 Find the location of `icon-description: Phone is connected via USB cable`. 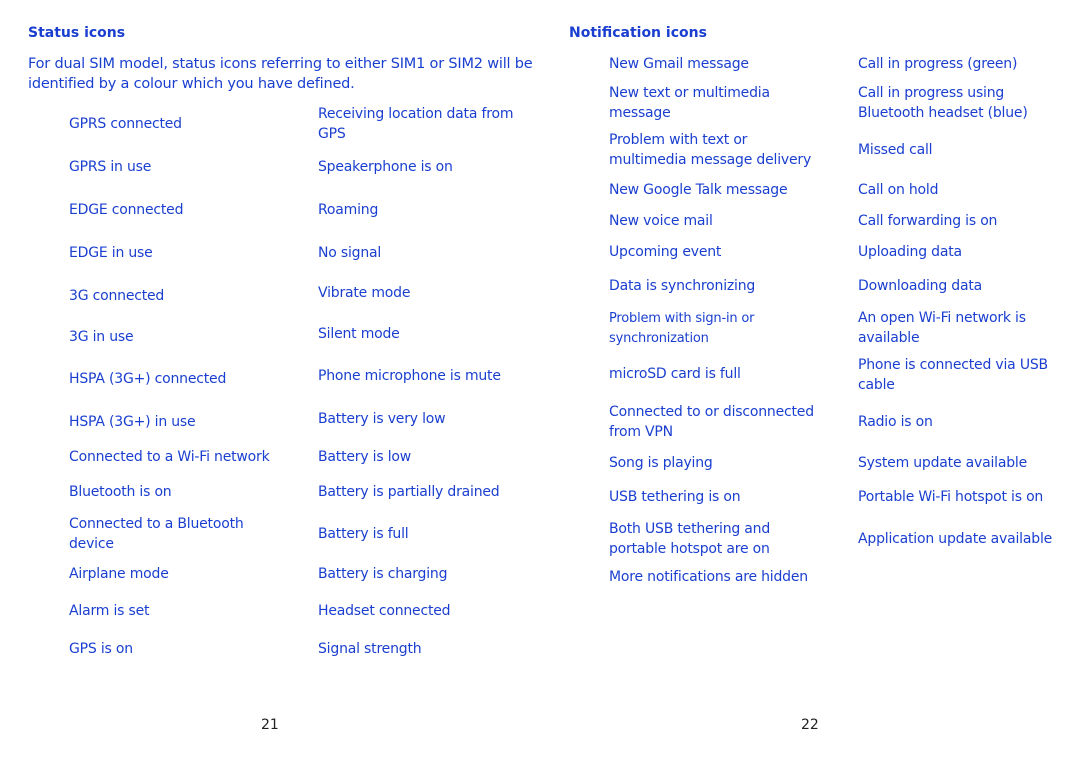

icon-description: Phone is connected via USB cable is located at coordinates (953, 375).